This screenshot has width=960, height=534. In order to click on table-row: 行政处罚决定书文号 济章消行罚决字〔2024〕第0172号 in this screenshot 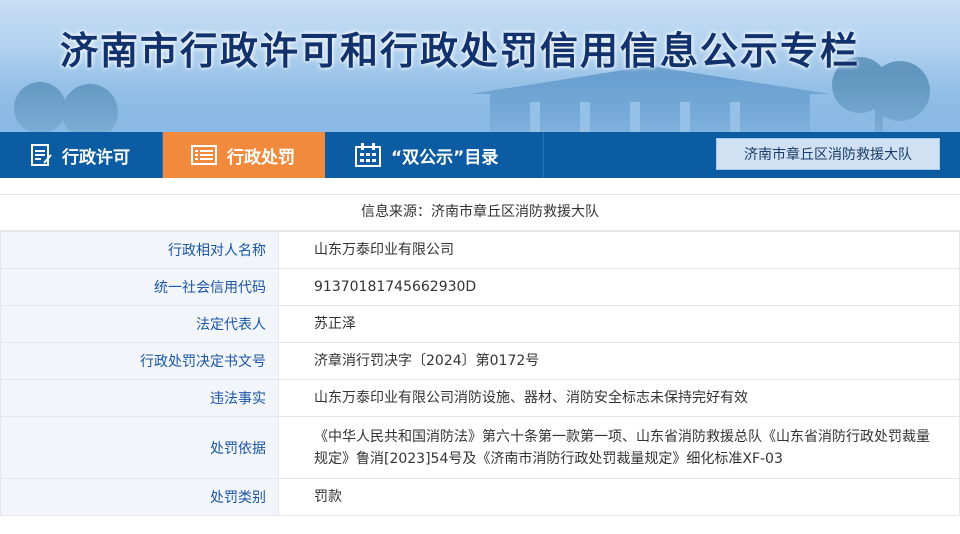, I will do `click(480, 361)`.